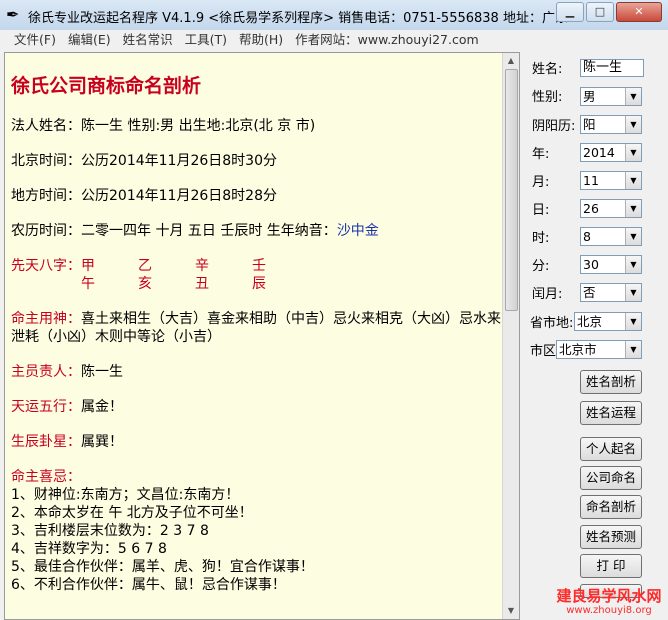 The width and height of the screenshot is (668, 620). Describe the element at coordinates (541, 182) in the screenshot. I see `month-label: 月:` at that location.